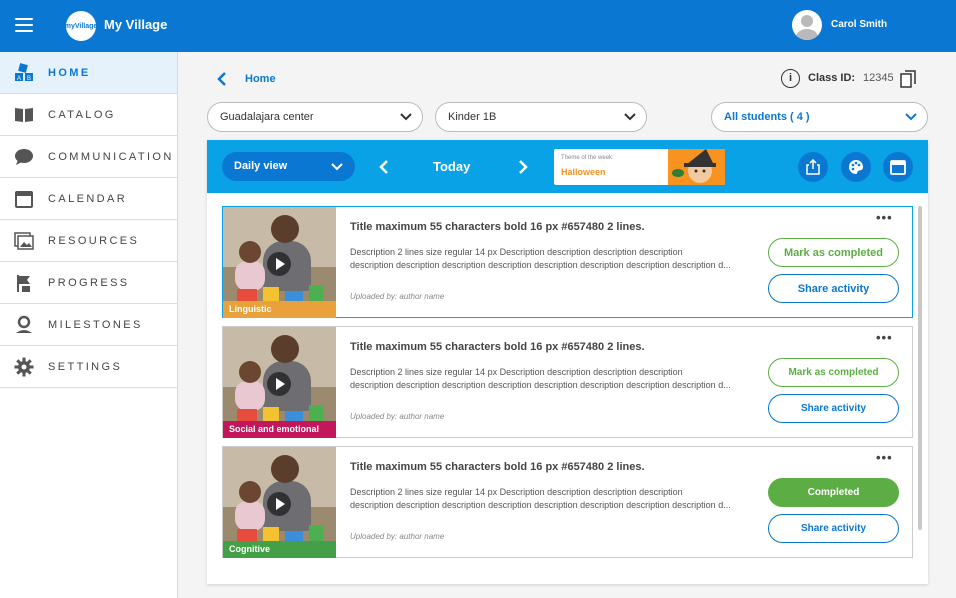  What do you see at coordinates (24, 157) in the screenshot?
I see `chat-bubble-icon` at bounding box center [24, 157].